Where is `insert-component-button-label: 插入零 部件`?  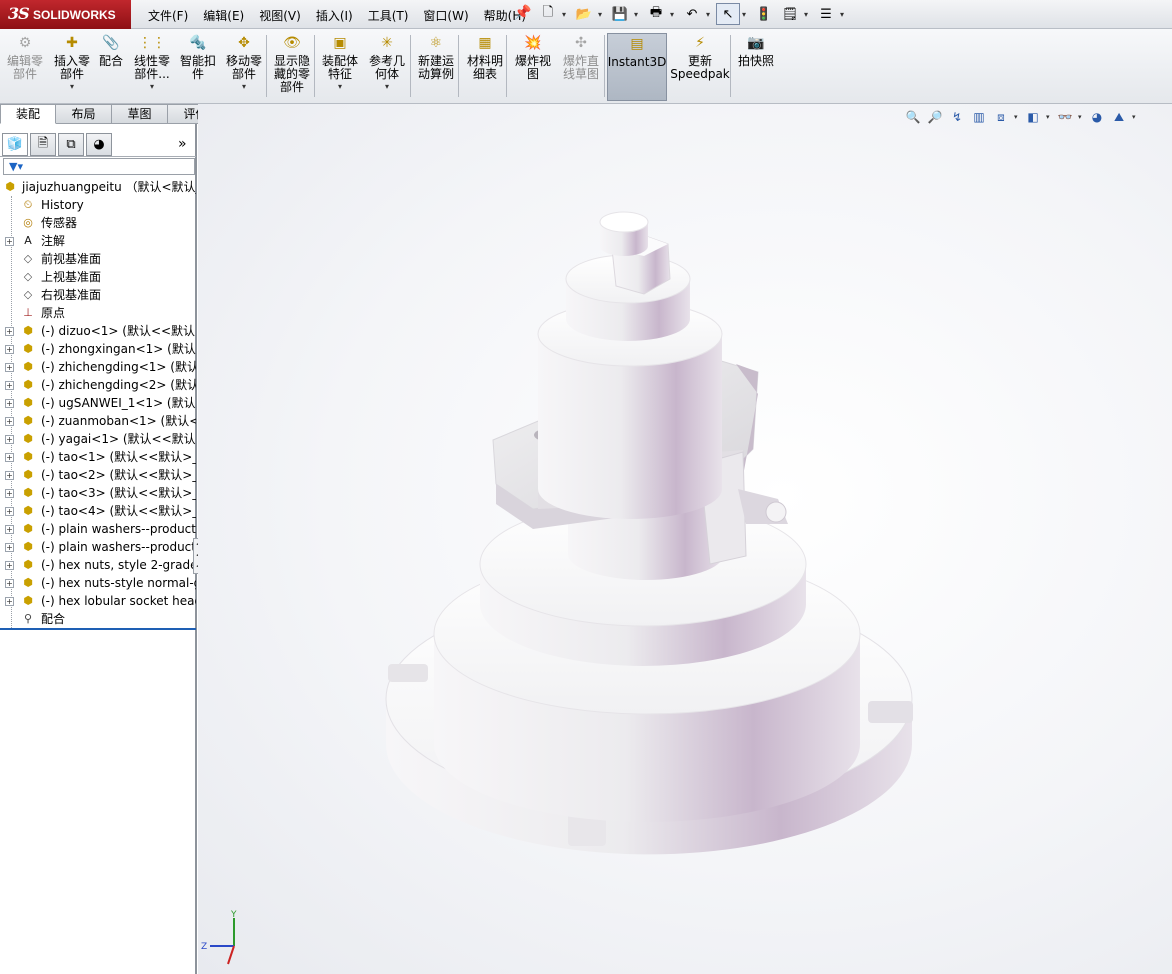 insert-component-button-label: 插入零 部件 is located at coordinates (71, 67).